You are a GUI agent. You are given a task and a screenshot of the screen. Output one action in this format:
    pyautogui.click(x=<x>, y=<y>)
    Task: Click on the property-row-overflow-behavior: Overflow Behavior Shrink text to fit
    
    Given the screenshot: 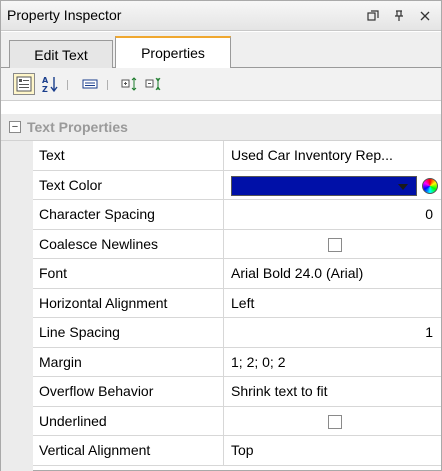 What is the action you would take?
    pyautogui.click(x=237, y=392)
    